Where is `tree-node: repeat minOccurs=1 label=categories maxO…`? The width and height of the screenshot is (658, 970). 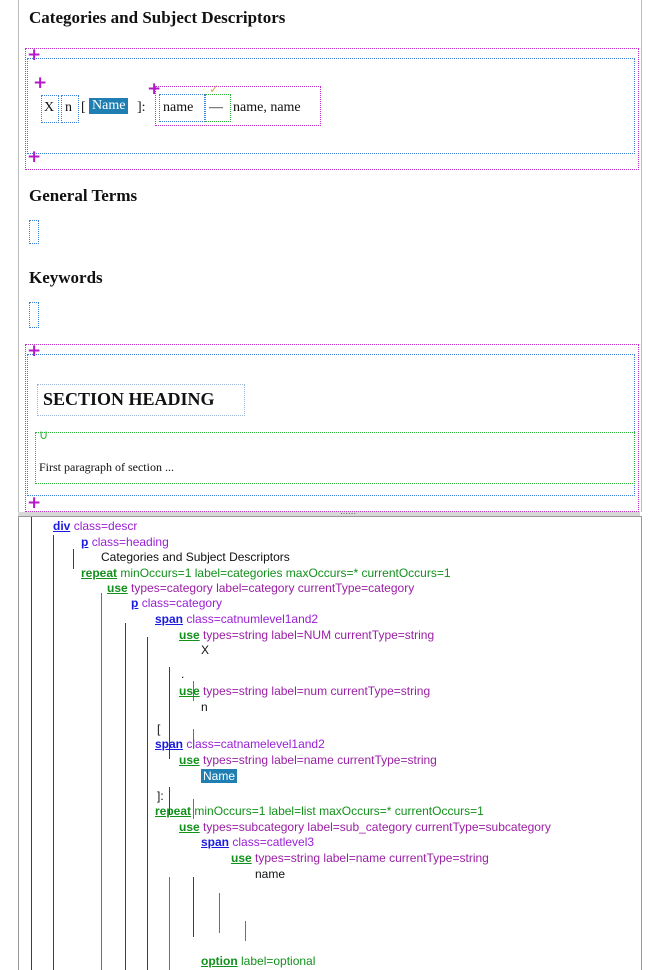 tree-node: repeat minOccurs=1 label=categories maxO… is located at coordinates (266, 573).